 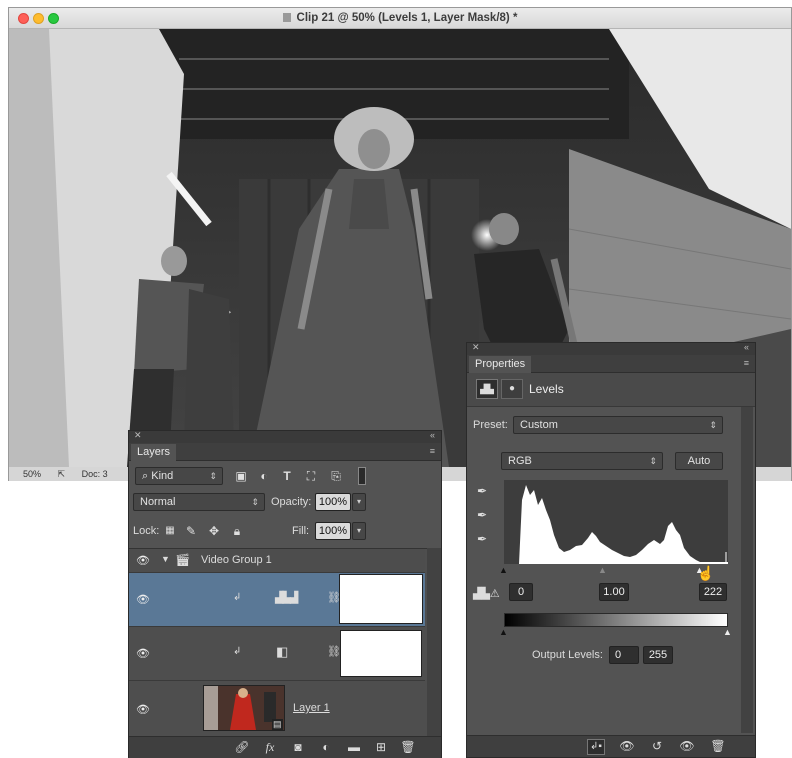 I want to click on layers-scrollbar, so click(x=434, y=642).